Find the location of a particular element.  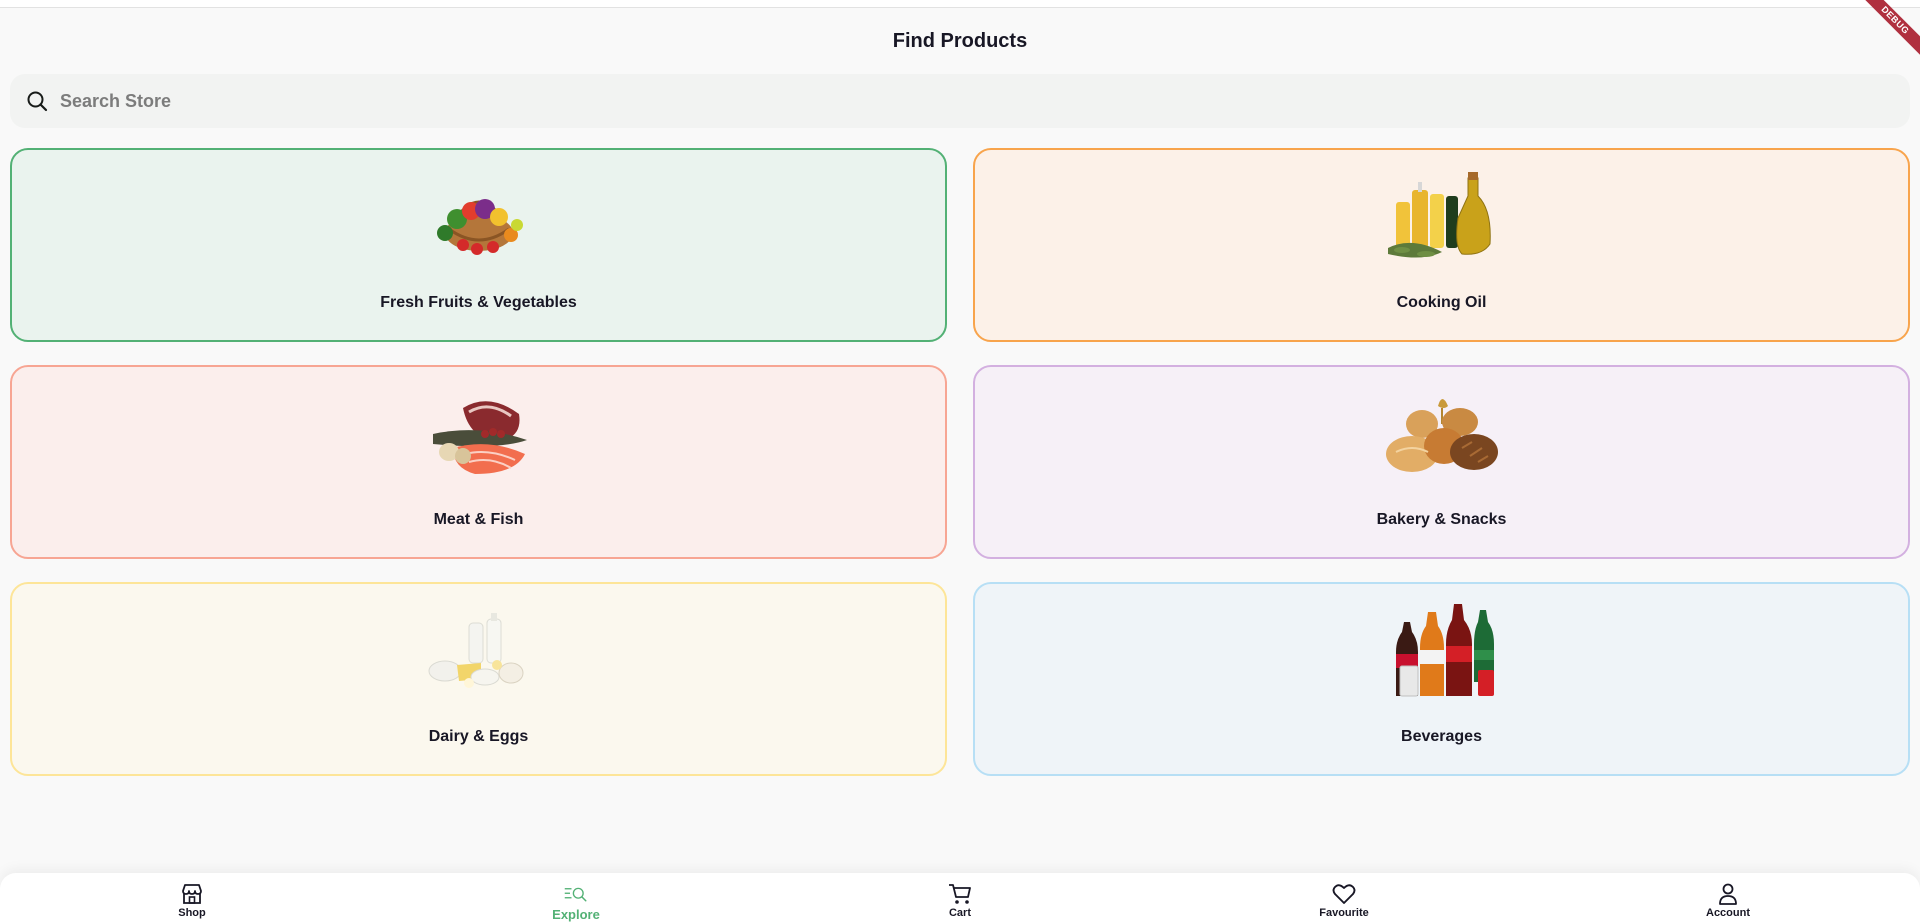

category-card-bakery-snacks: Bakery & Snacks is located at coordinates (1441, 462).